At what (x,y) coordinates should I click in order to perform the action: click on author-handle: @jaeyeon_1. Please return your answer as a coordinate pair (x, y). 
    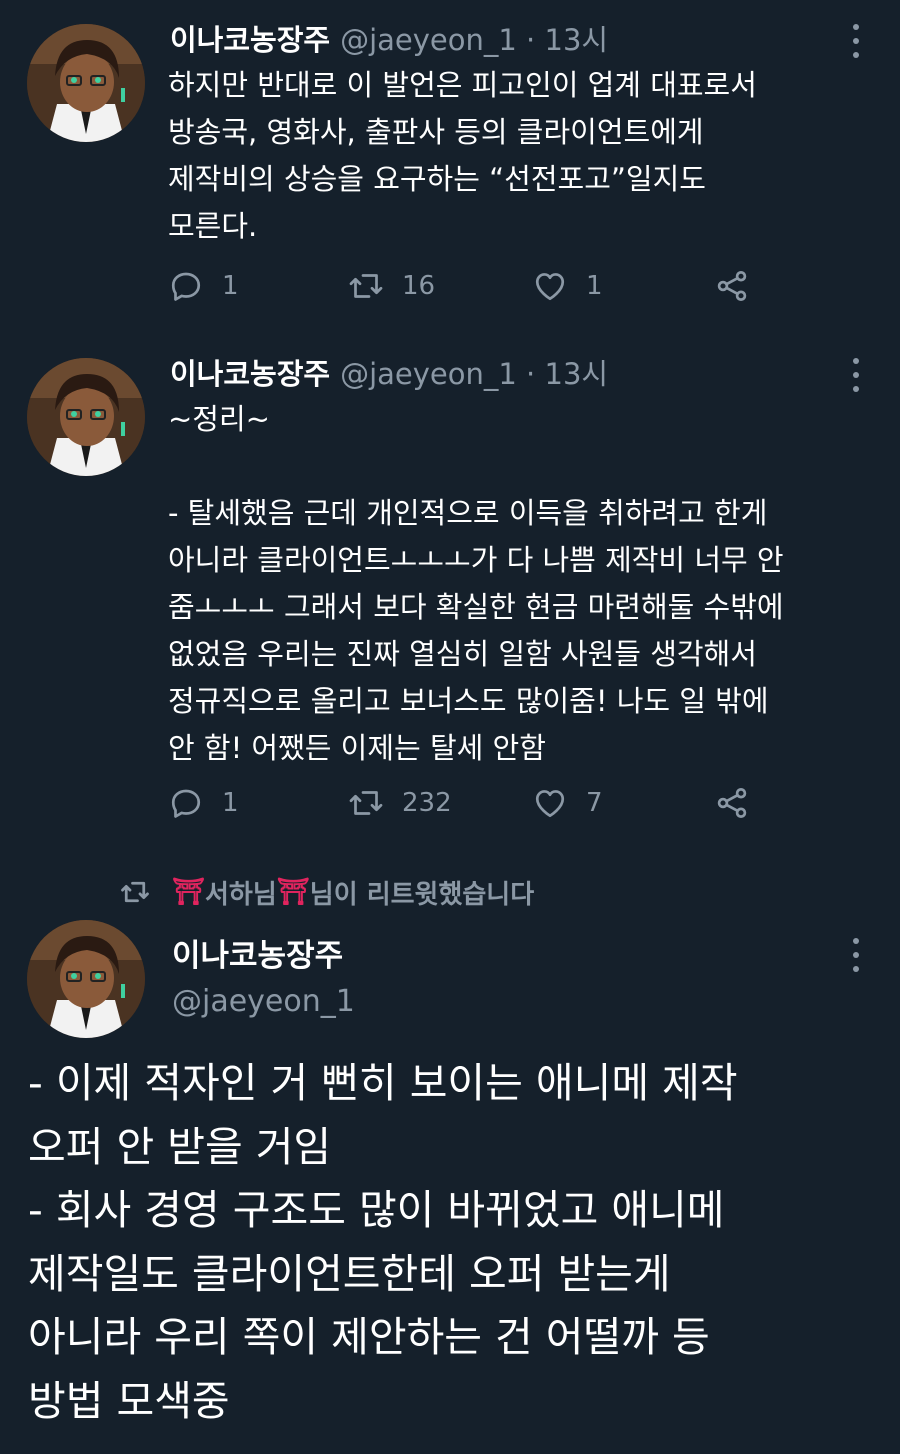
    Looking at the image, I should click on (263, 1001).